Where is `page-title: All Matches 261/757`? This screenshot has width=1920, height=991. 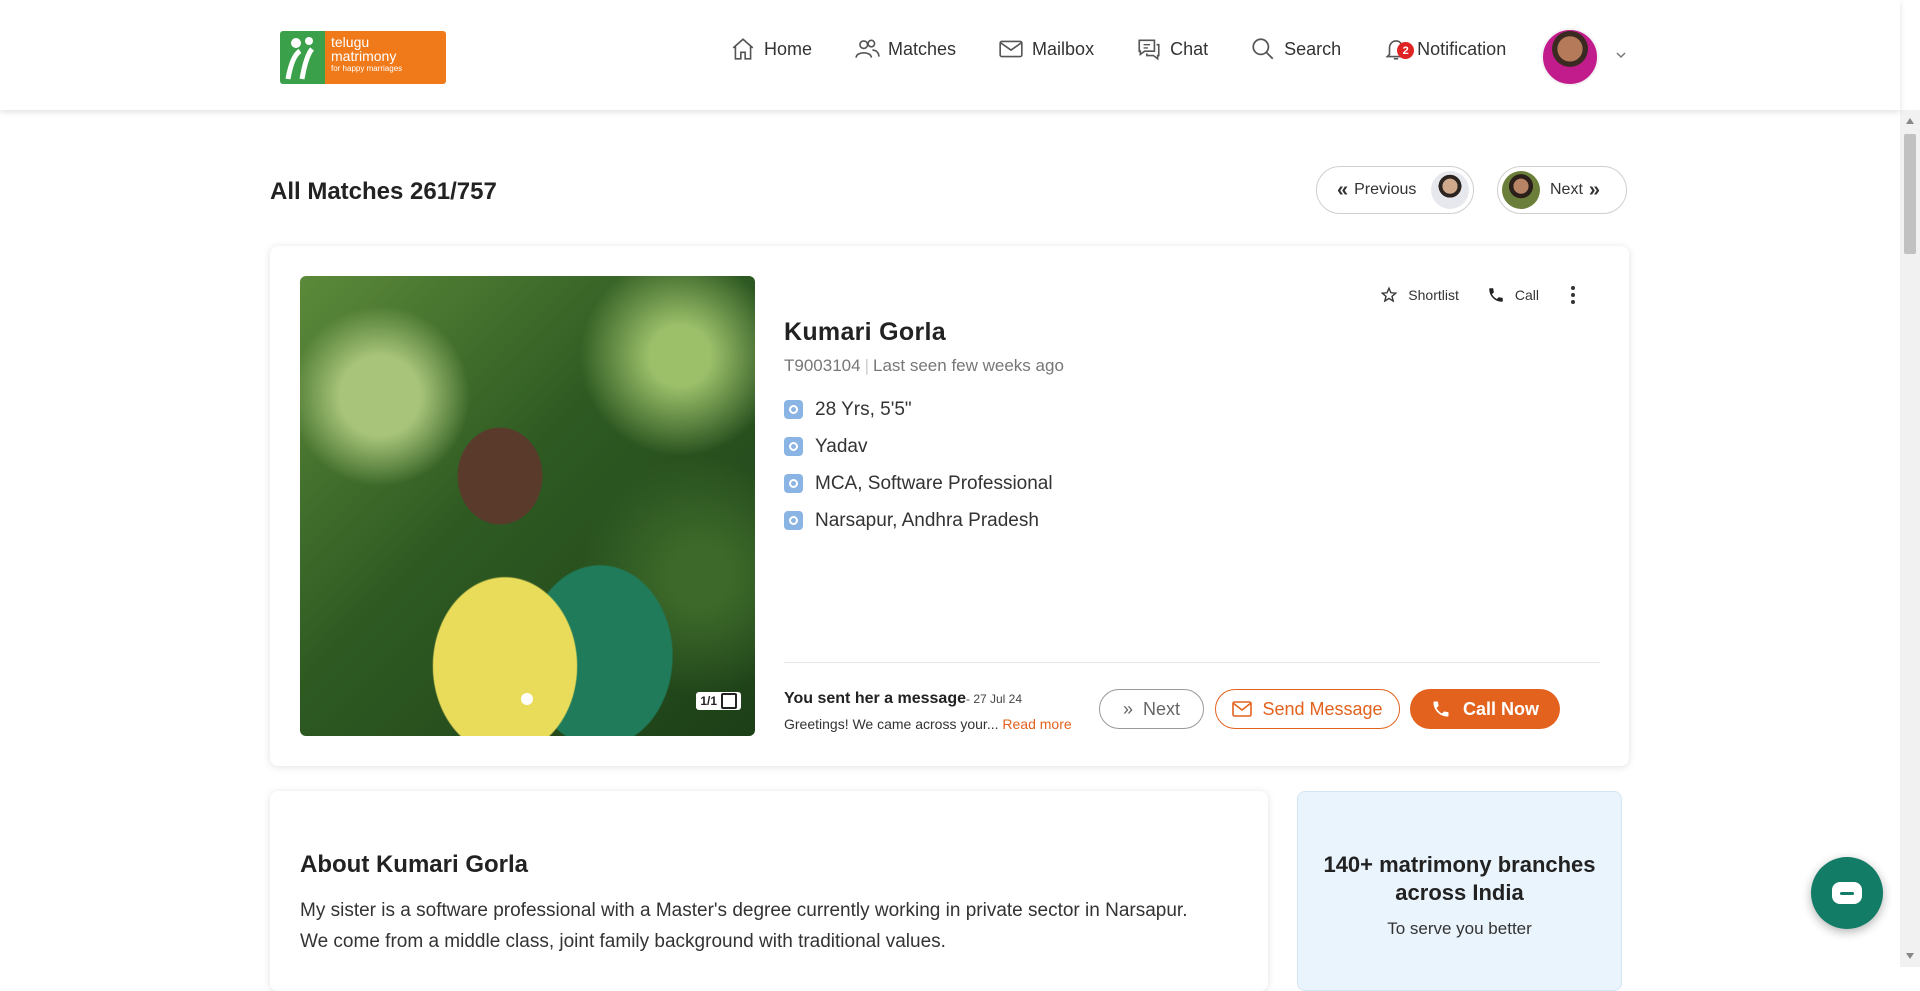 page-title: All Matches 261/757 is located at coordinates (383, 191).